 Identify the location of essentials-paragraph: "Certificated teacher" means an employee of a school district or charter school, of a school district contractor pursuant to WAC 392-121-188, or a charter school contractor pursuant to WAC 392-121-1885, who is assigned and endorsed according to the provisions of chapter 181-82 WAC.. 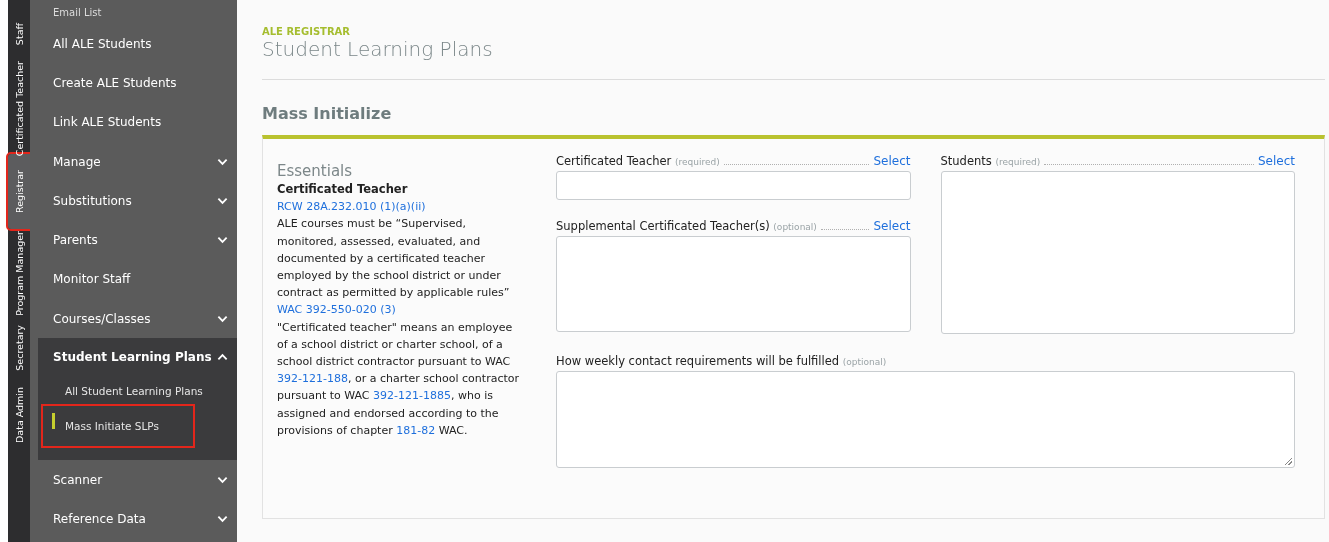
(398, 379).